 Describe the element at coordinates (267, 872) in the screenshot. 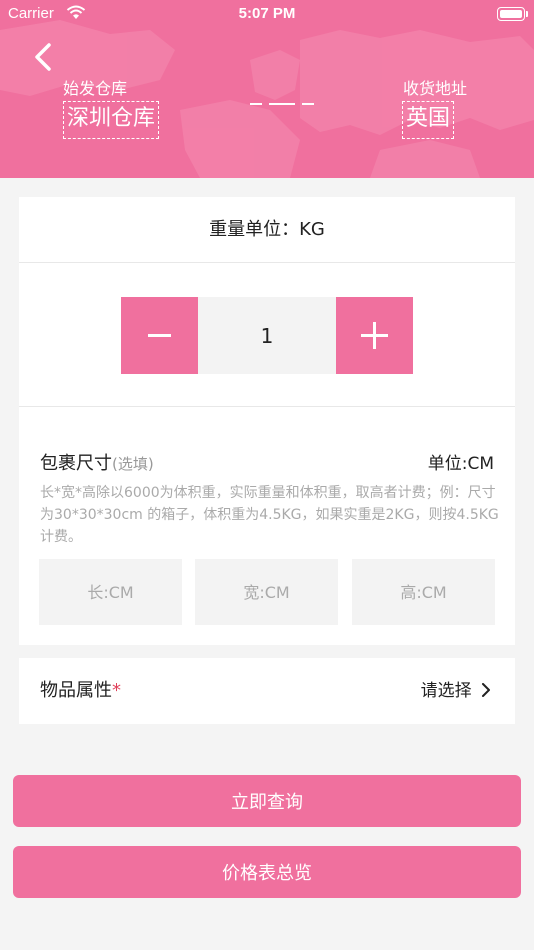

I see `price-overview-button: 价格表总览` at that location.